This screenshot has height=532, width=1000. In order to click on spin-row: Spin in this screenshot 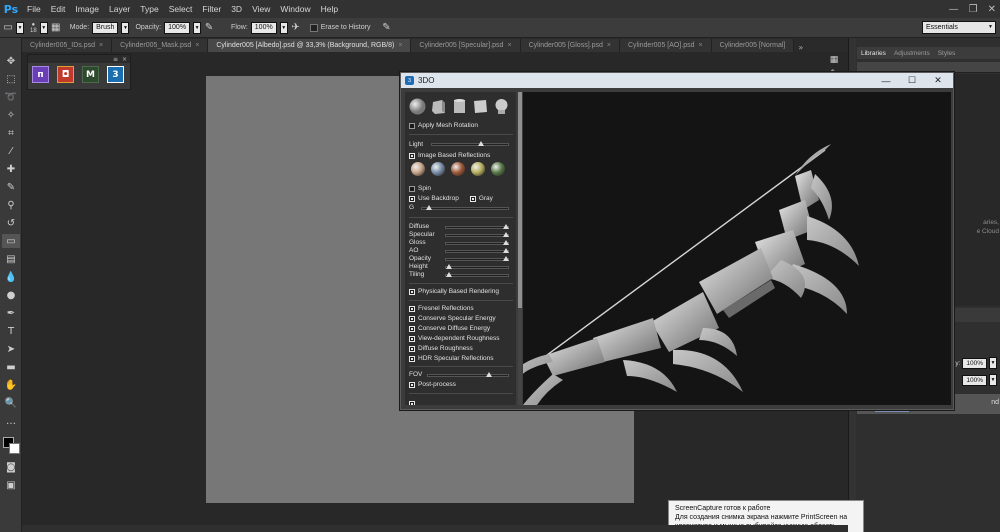, I will do `click(420, 188)`.